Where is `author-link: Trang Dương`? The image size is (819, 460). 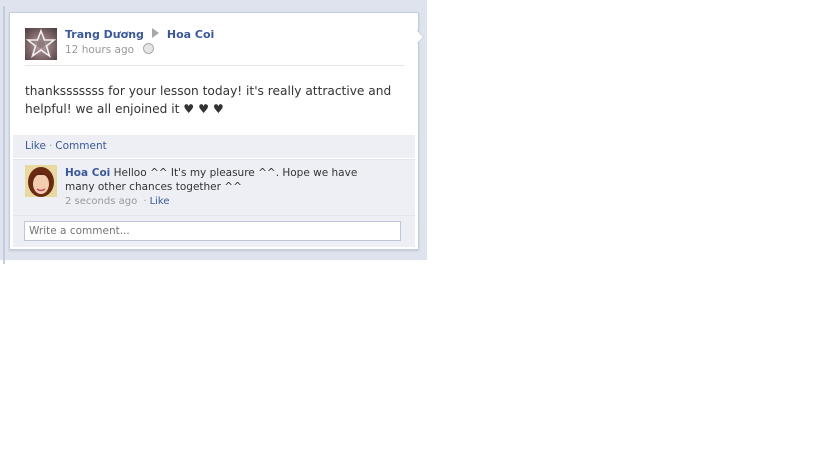 author-link: Trang Dương is located at coordinates (104, 34).